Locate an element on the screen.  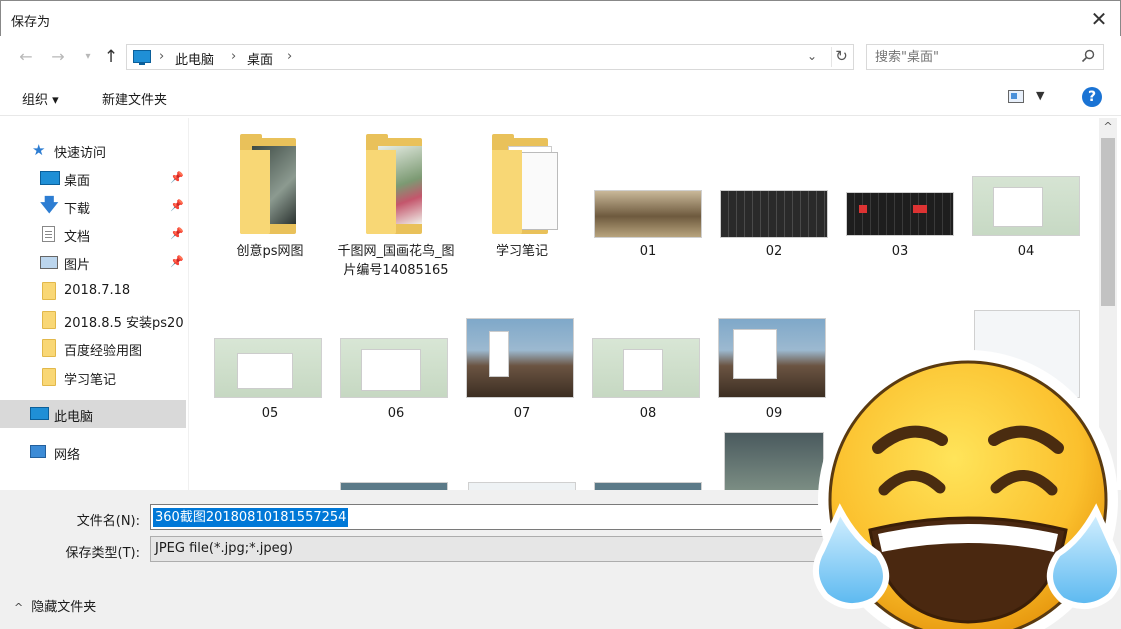
network-icon is located at coordinates (38, 451).